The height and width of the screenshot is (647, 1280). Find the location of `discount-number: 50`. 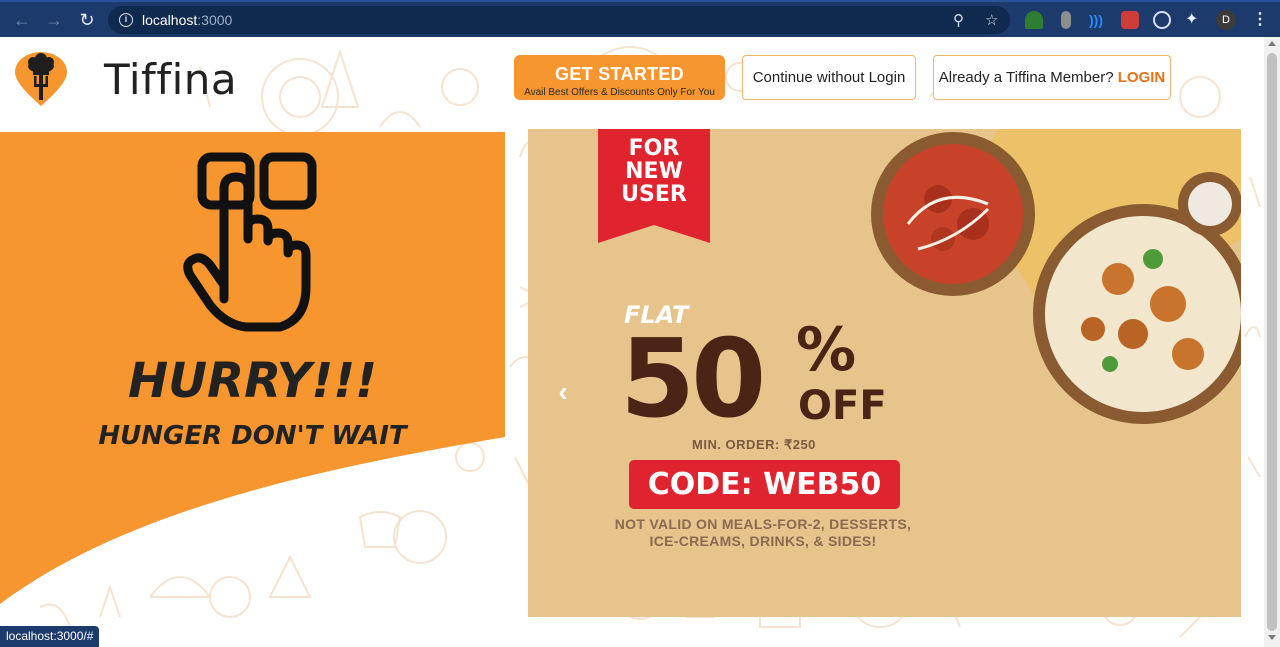

discount-number: 50 is located at coordinates (693, 379).